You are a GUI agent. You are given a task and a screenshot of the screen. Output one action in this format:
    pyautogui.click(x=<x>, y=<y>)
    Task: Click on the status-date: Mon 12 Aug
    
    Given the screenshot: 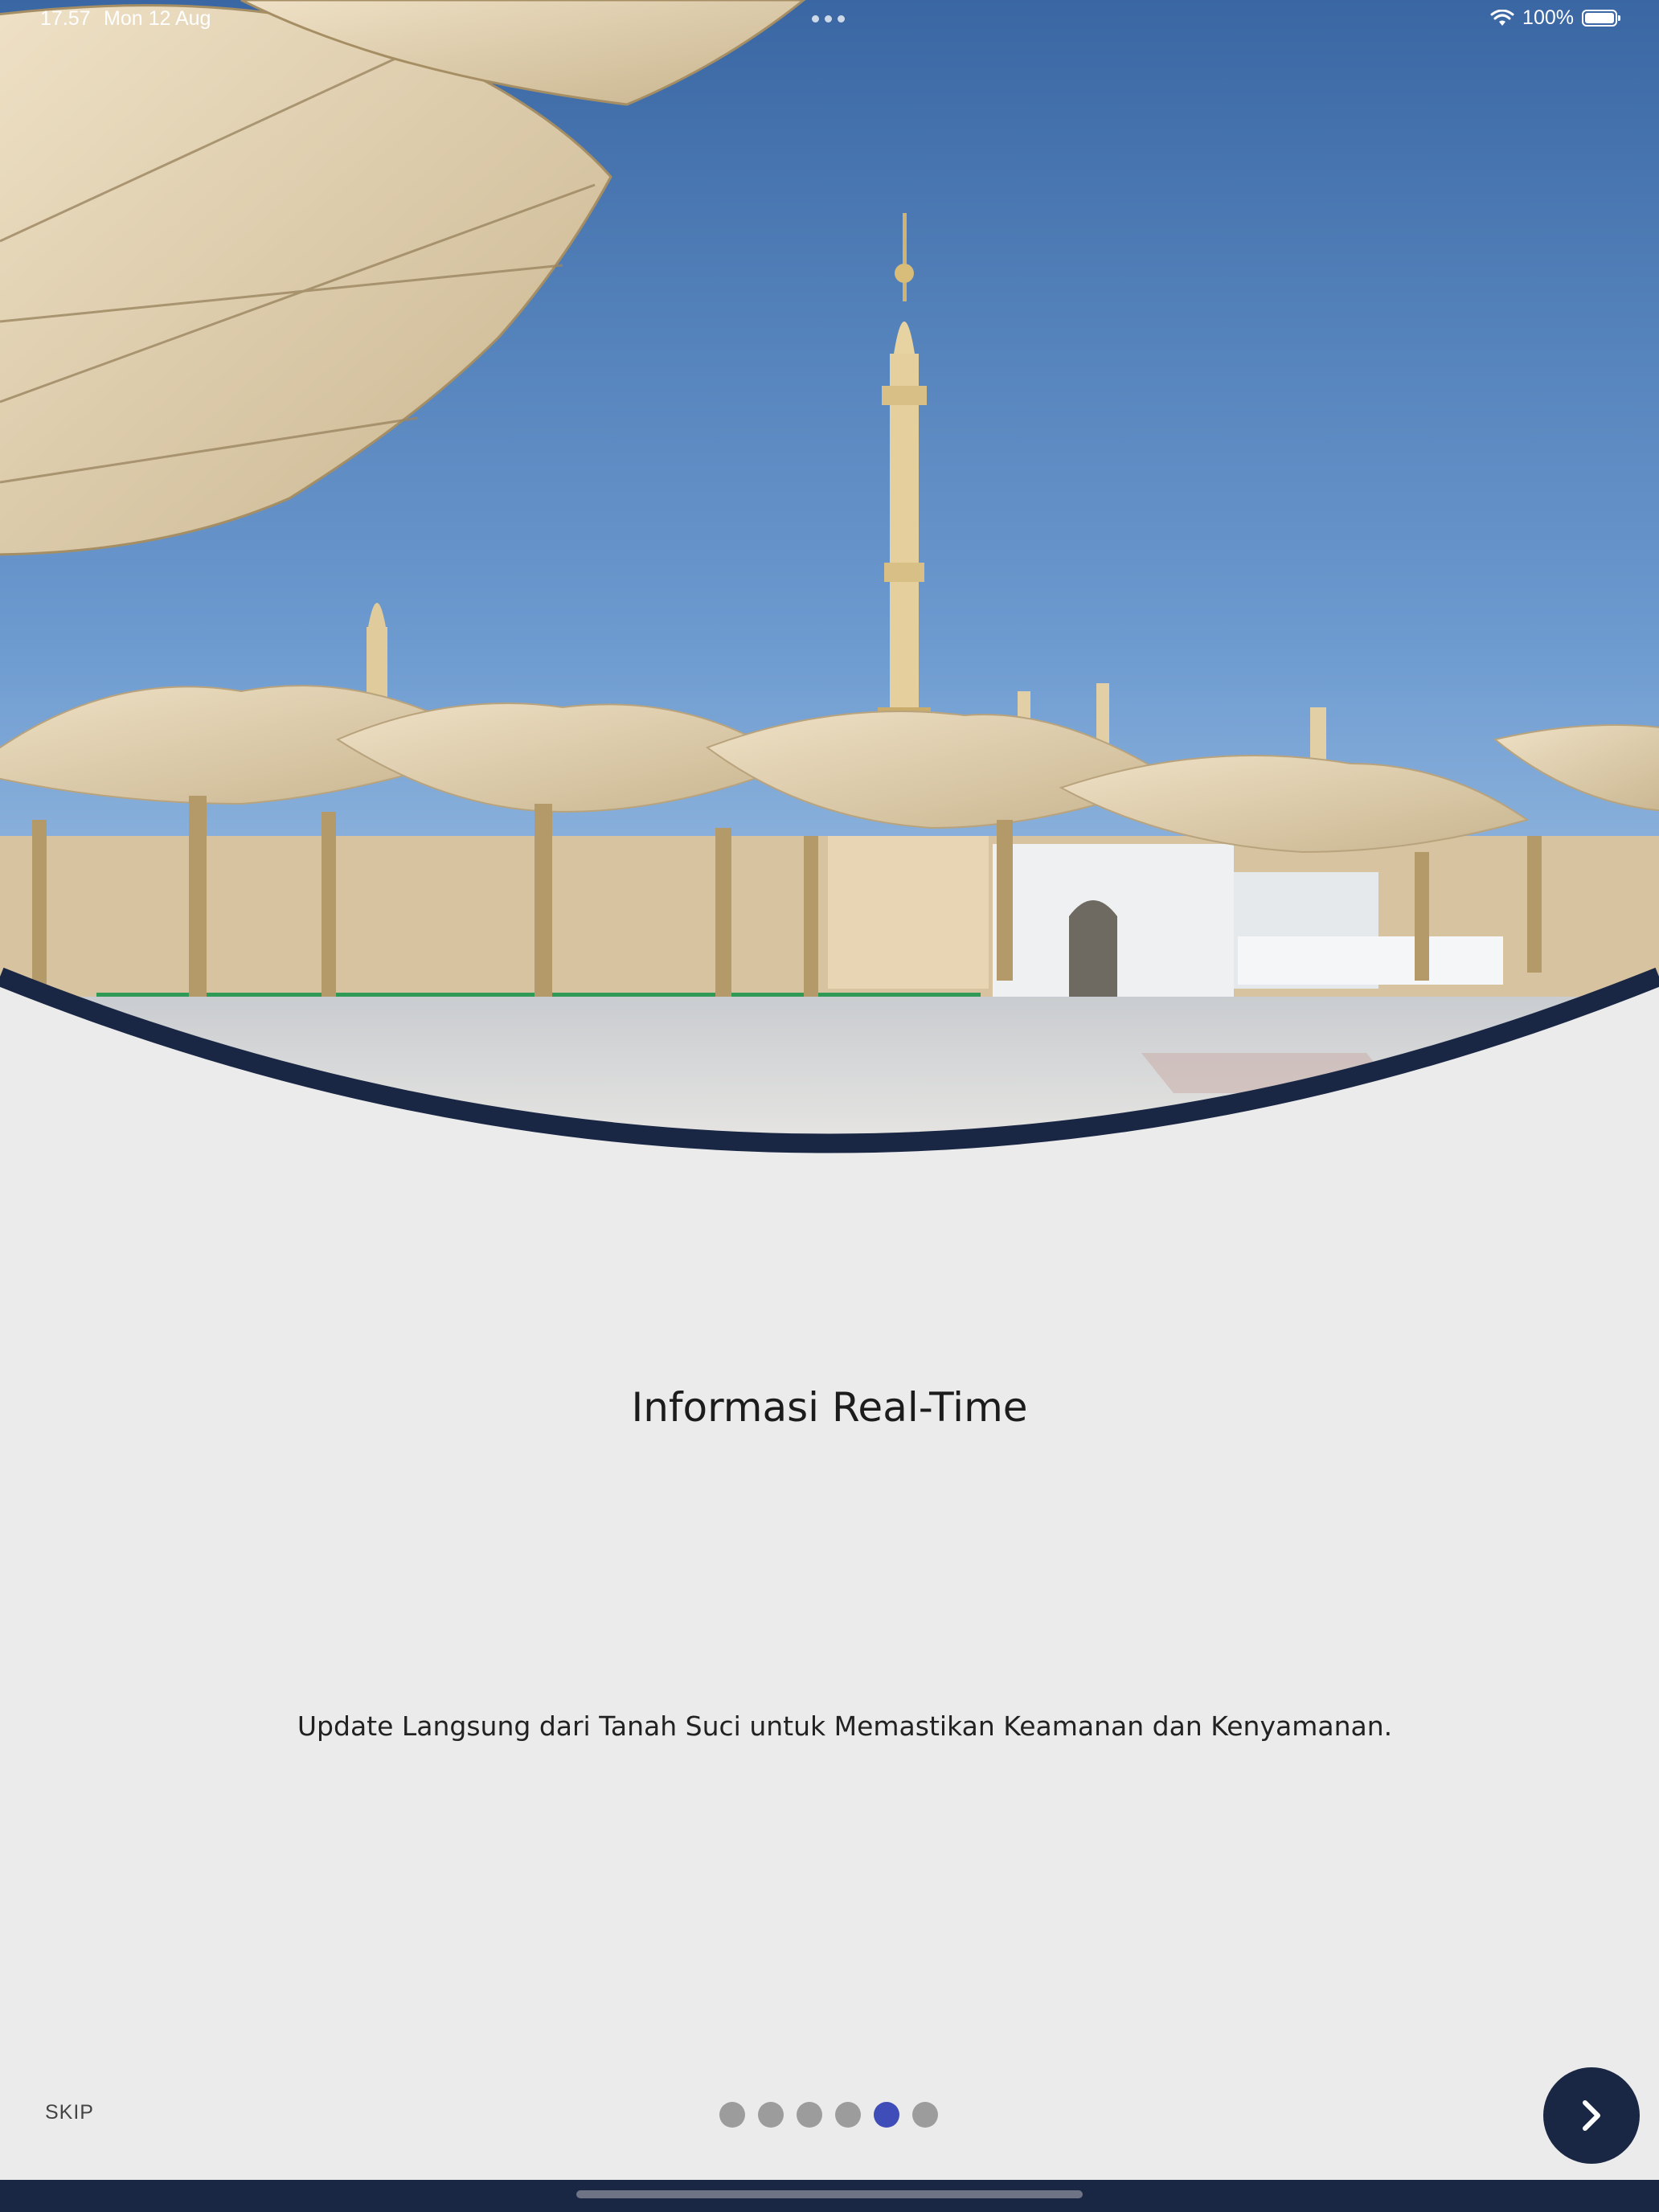 What is the action you would take?
    pyautogui.click(x=157, y=18)
    